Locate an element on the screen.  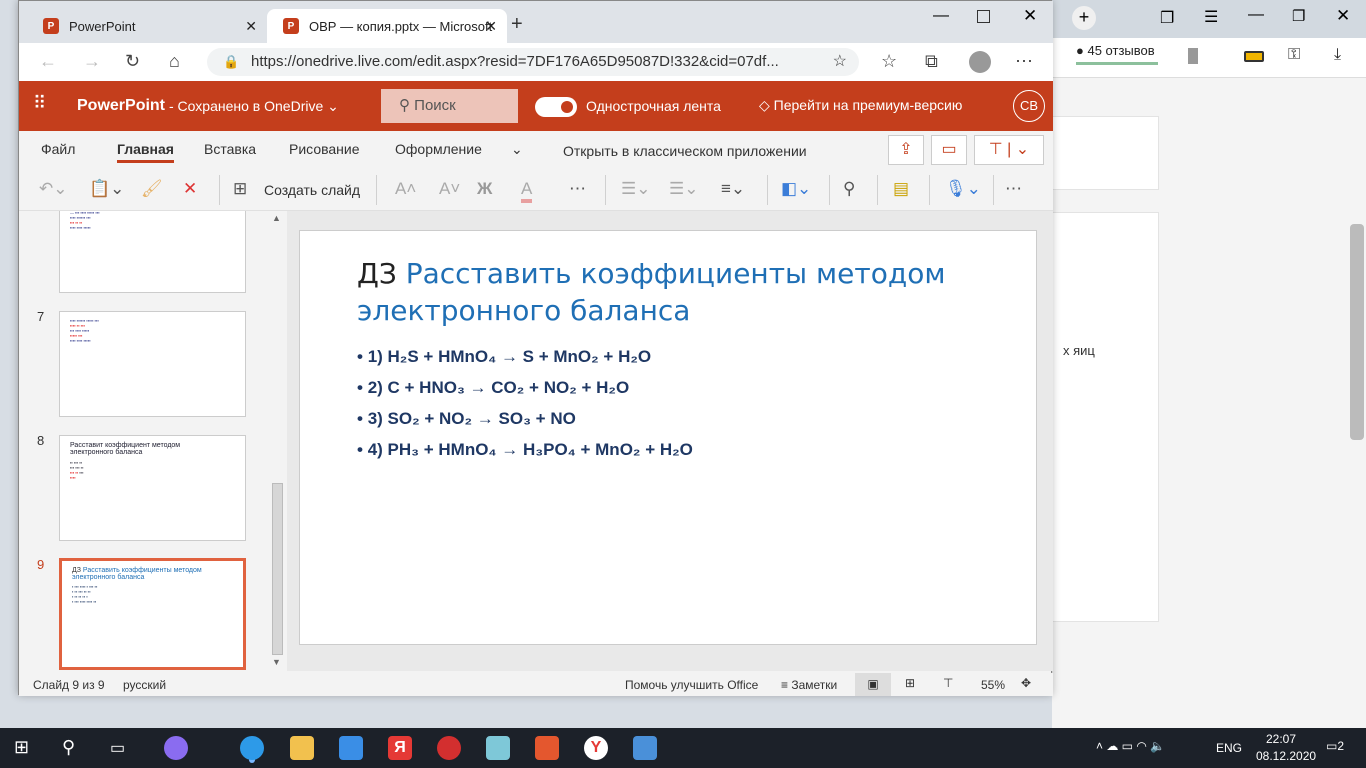
more-icon: ⋯ is located at coordinates (1024, 61).